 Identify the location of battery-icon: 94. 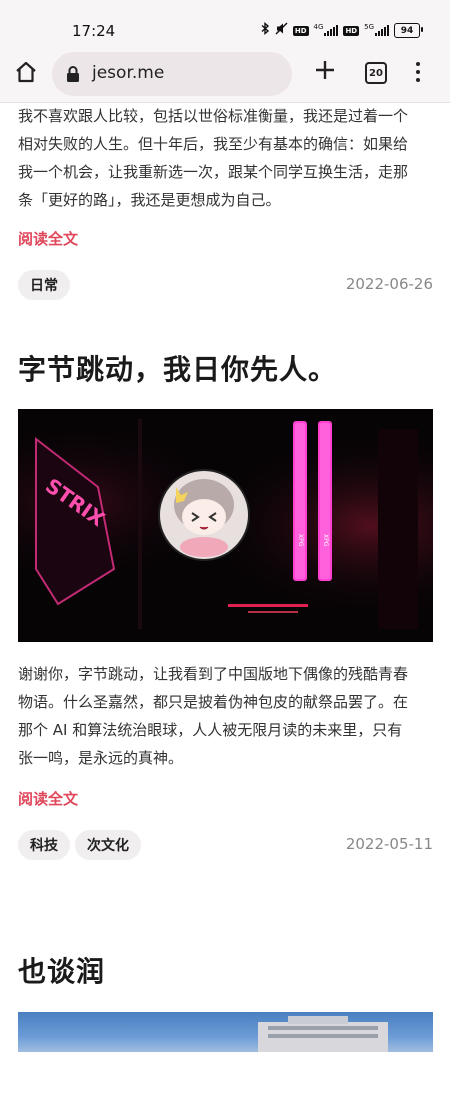
(408, 30).